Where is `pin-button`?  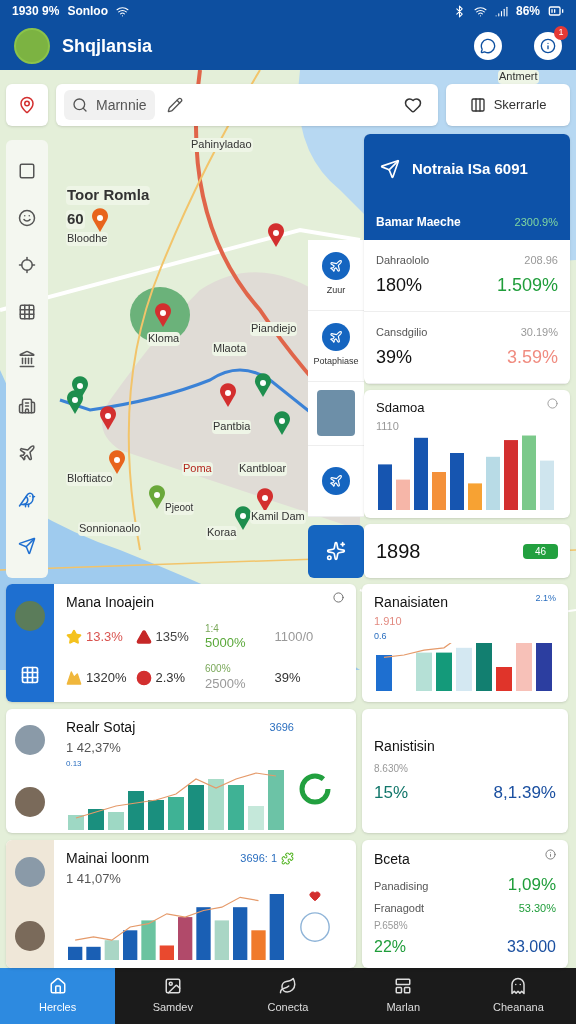 pin-button is located at coordinates (27, 105).